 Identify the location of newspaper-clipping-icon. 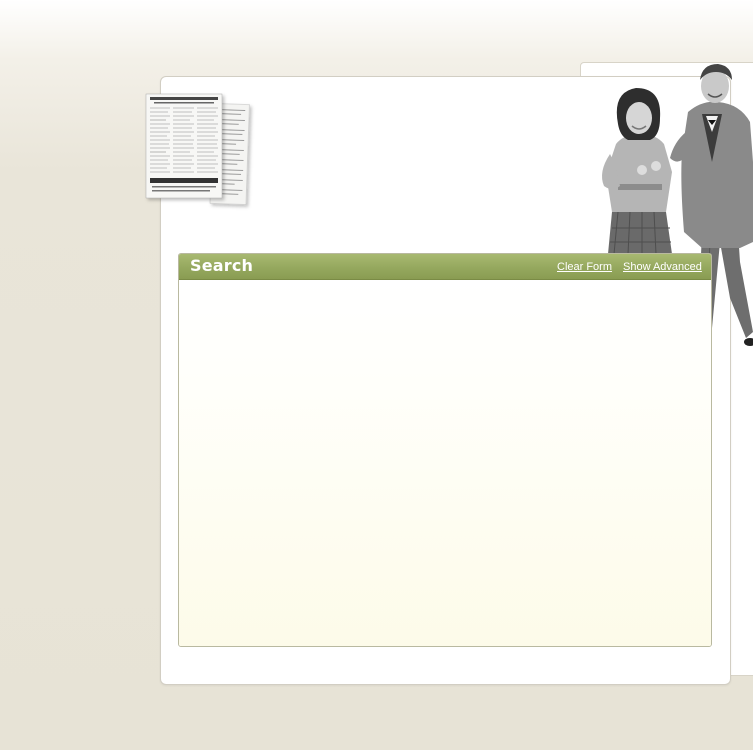
(197, 149).